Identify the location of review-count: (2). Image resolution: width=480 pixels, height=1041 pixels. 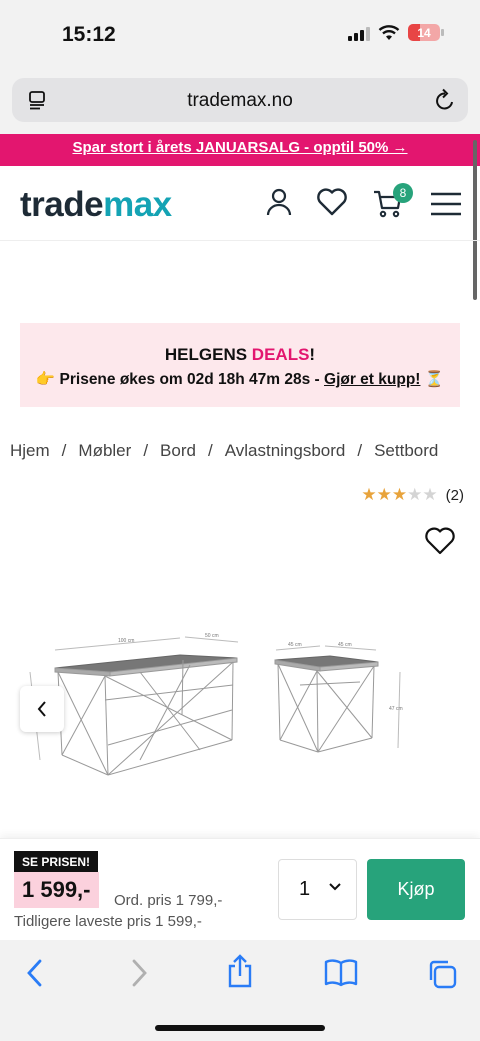
(454, 495).